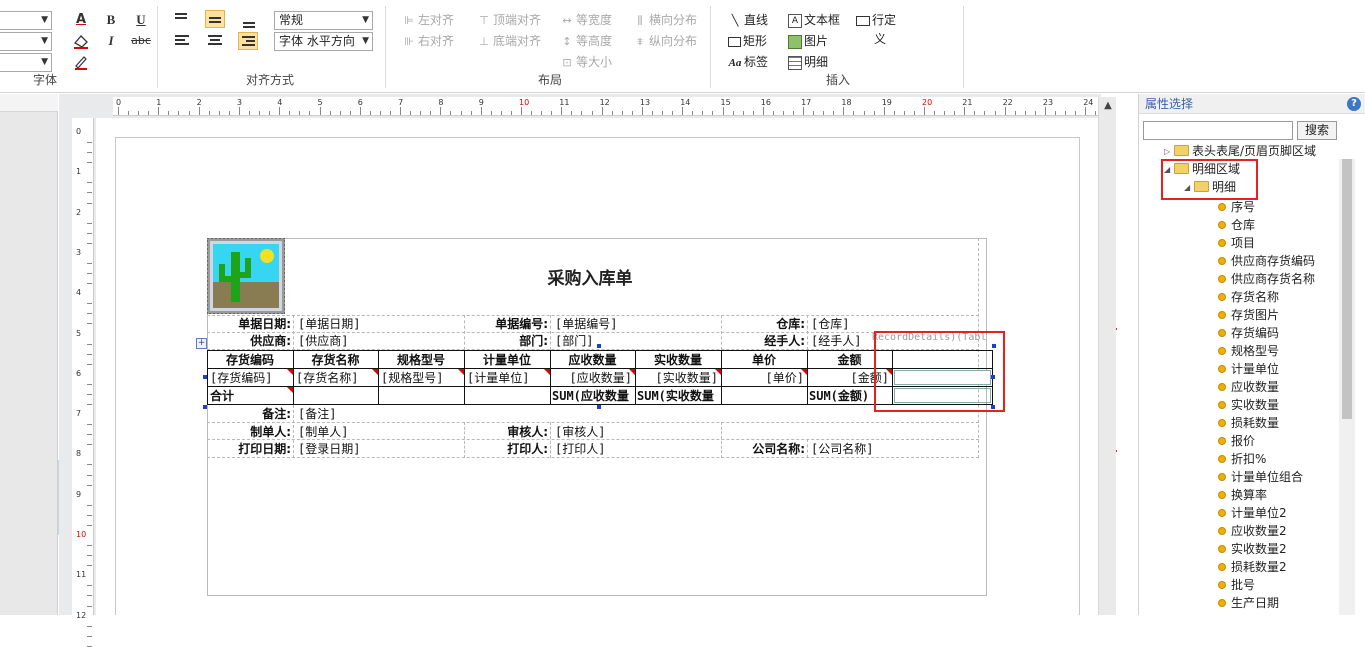 The height and width of the screenshot is (647, 1365). Describe the element at coordinates (748, 20) in the screenshot. I see `insert-line-button: ╲ 直线` at that location.